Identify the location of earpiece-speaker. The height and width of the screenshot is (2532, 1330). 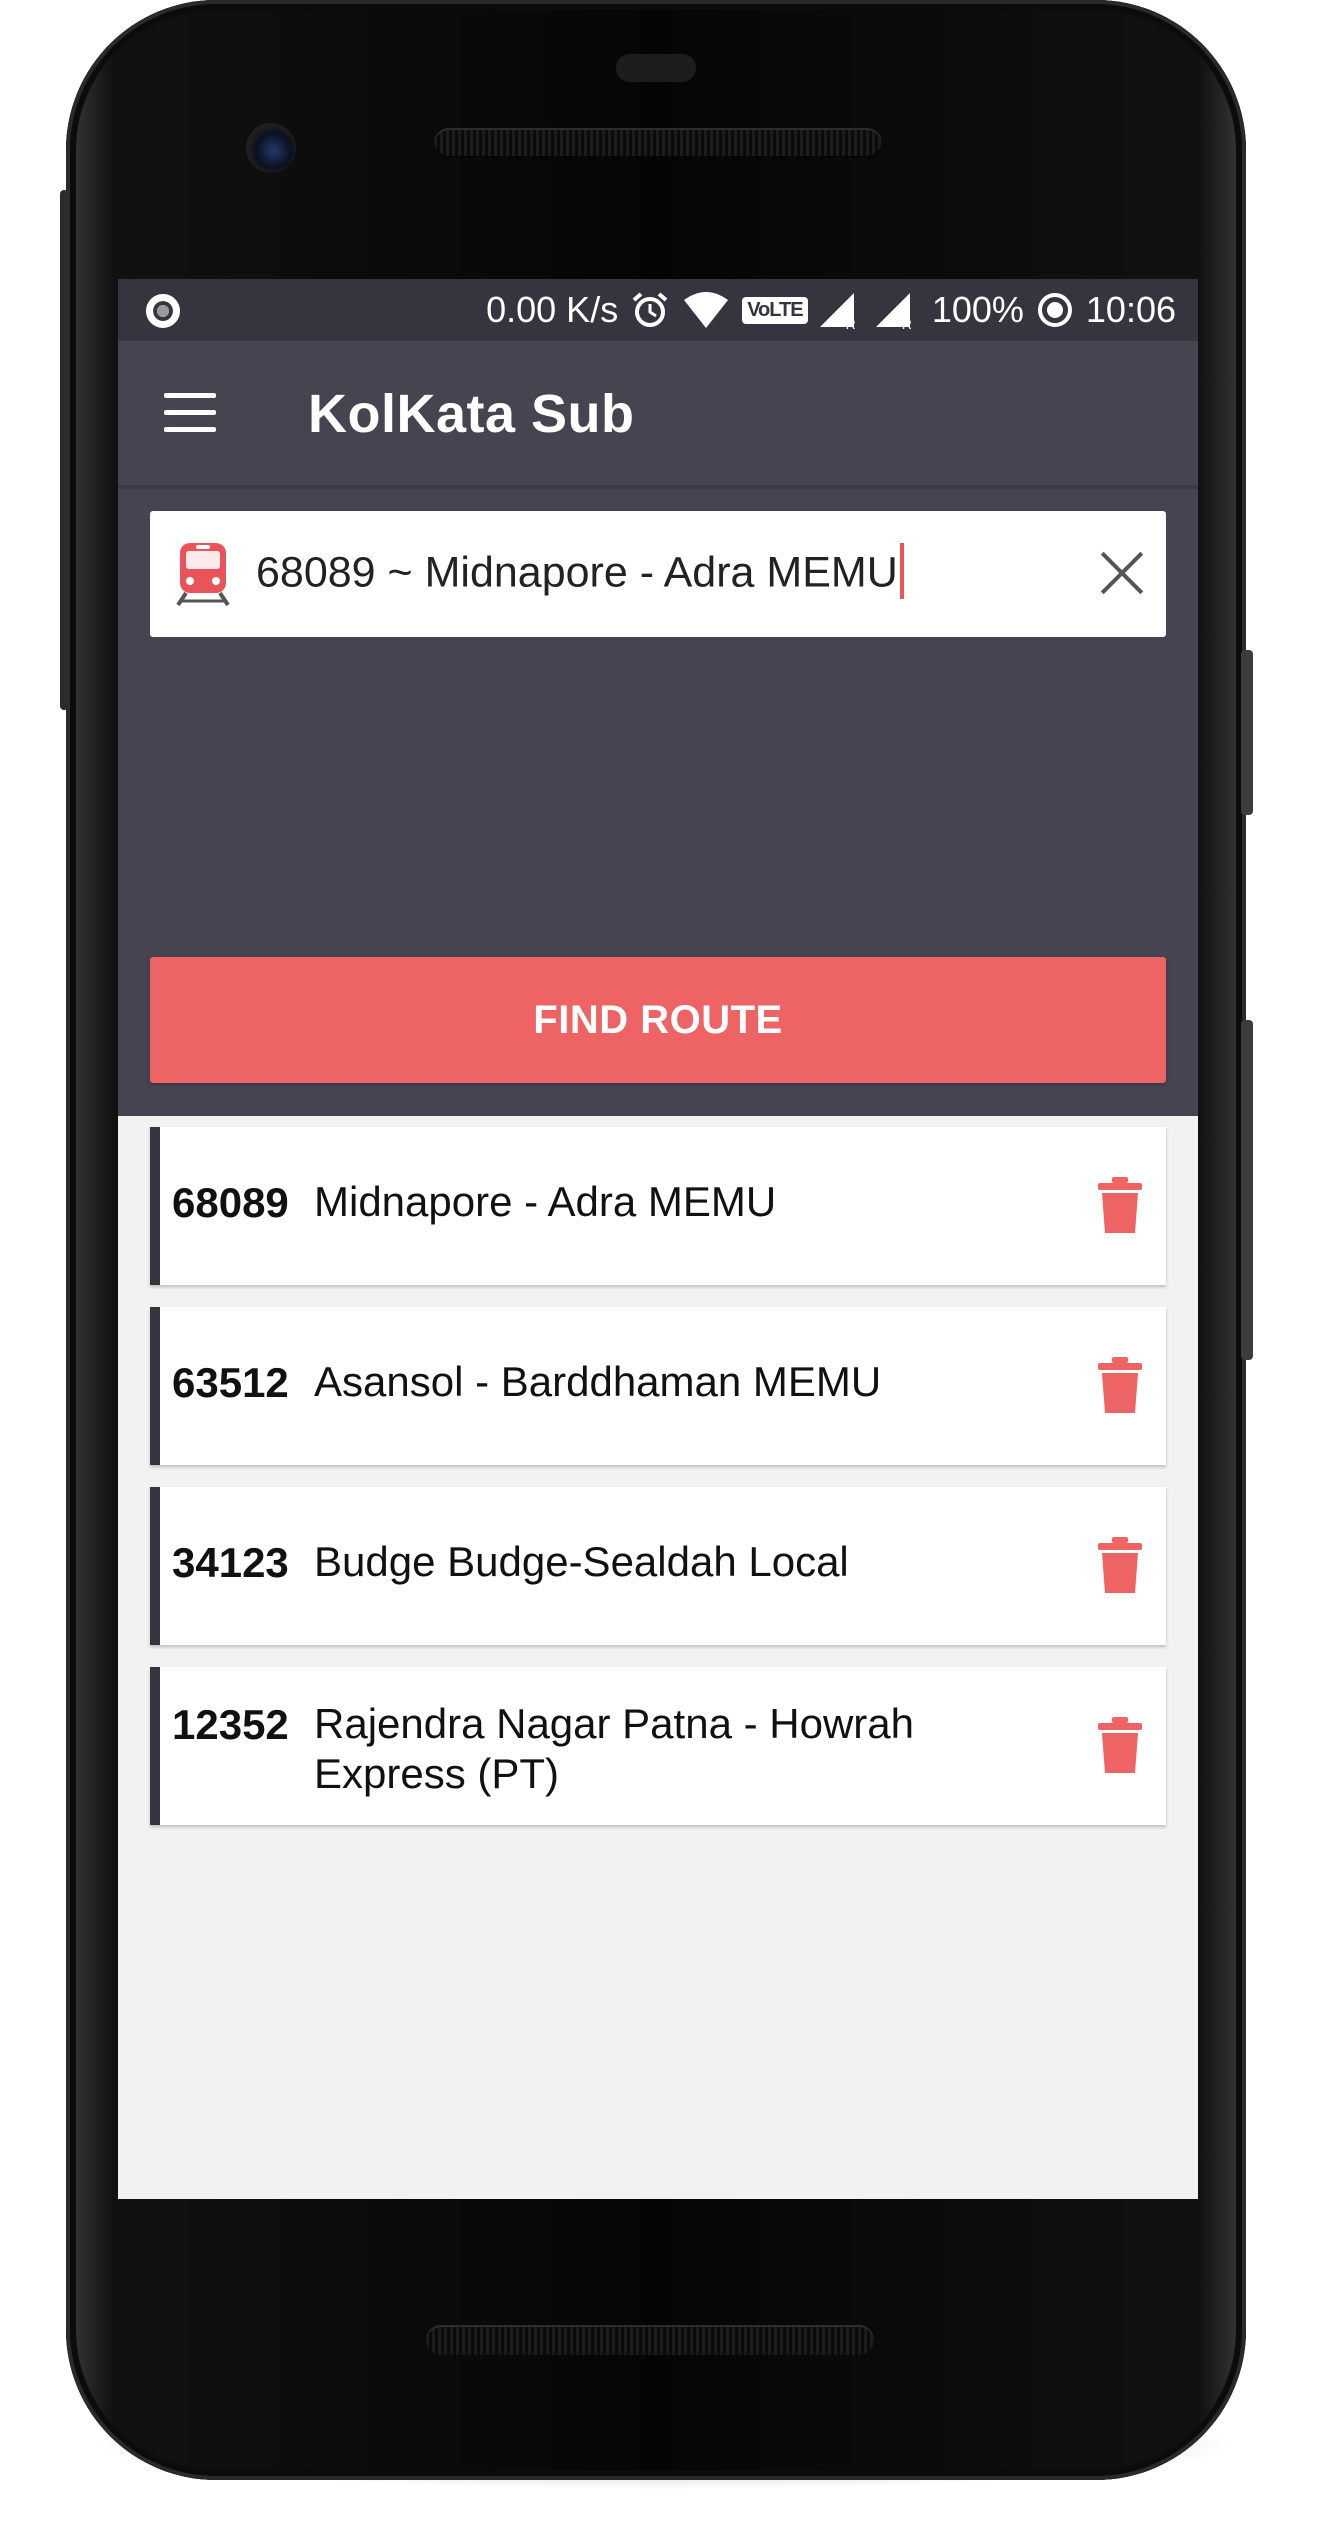
(658, 143).